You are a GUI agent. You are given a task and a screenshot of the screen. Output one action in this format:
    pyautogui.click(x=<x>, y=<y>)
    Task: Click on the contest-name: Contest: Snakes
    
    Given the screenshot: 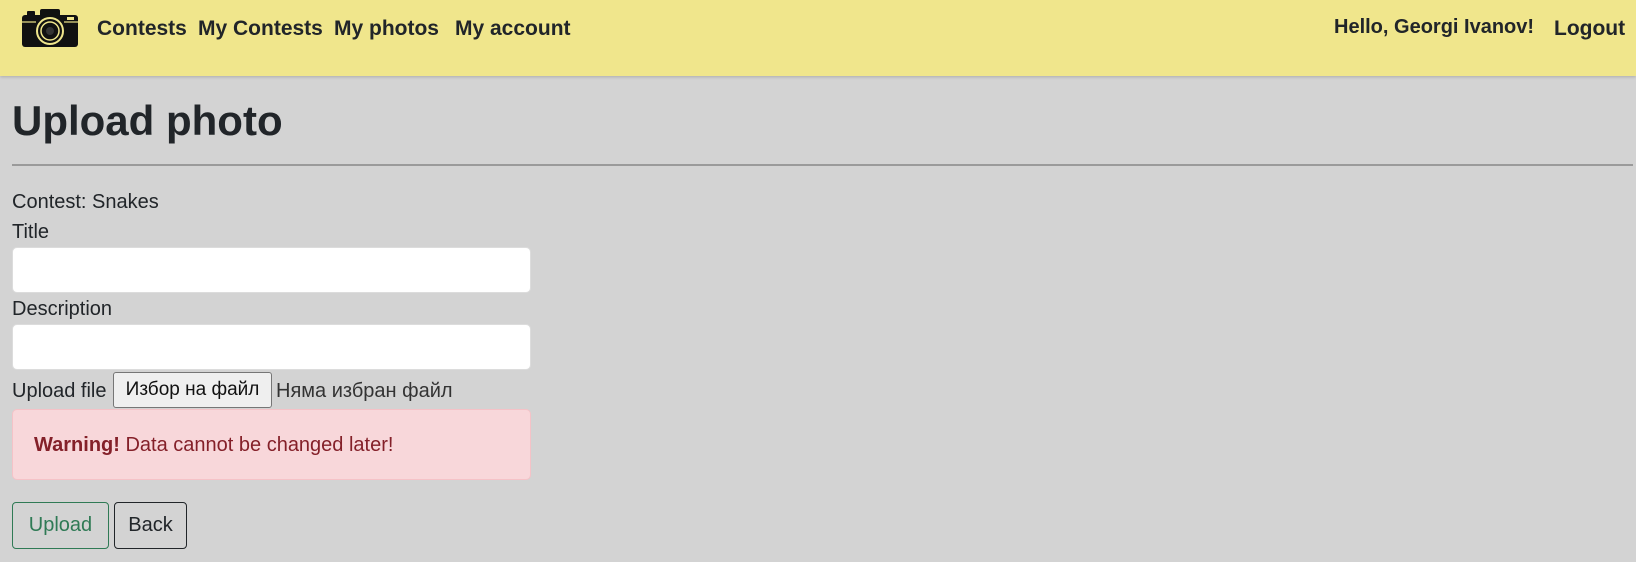 What is the action you would take?
    pyautogui.click(x=85, y=202)
    